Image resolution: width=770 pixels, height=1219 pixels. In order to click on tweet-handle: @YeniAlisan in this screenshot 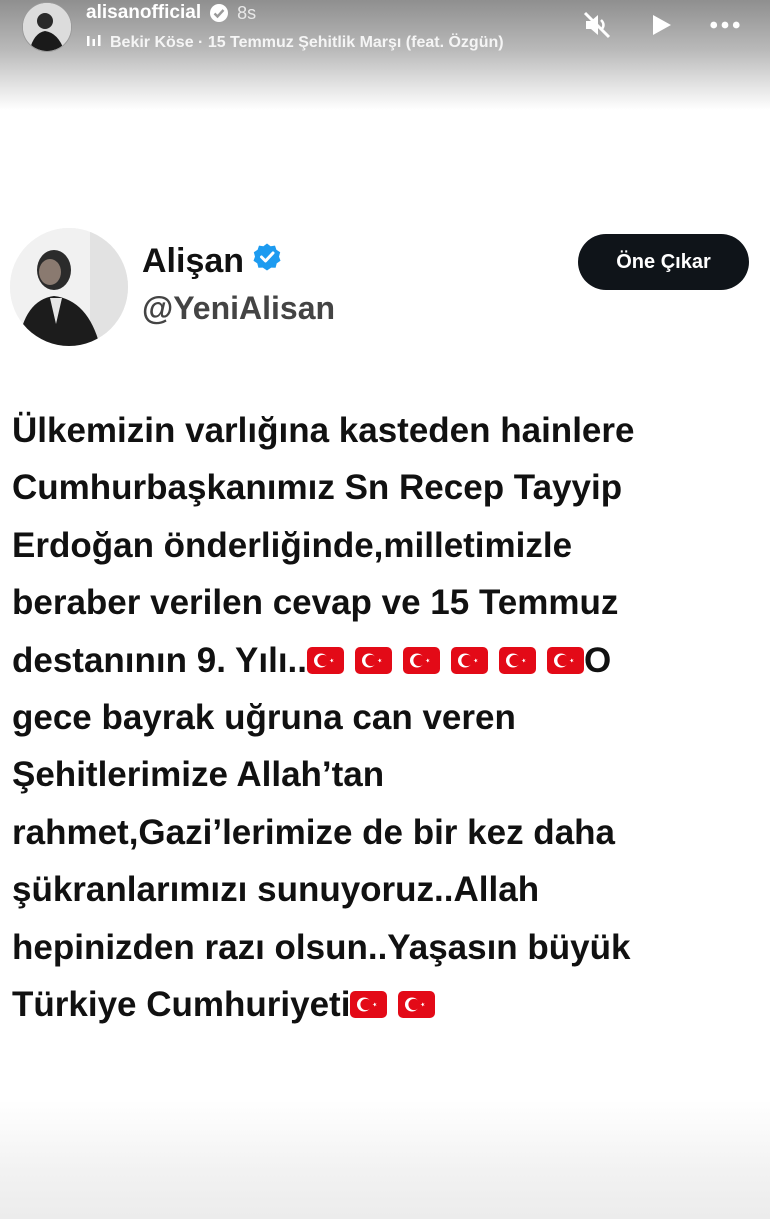, I will do `click(238, 308)`.